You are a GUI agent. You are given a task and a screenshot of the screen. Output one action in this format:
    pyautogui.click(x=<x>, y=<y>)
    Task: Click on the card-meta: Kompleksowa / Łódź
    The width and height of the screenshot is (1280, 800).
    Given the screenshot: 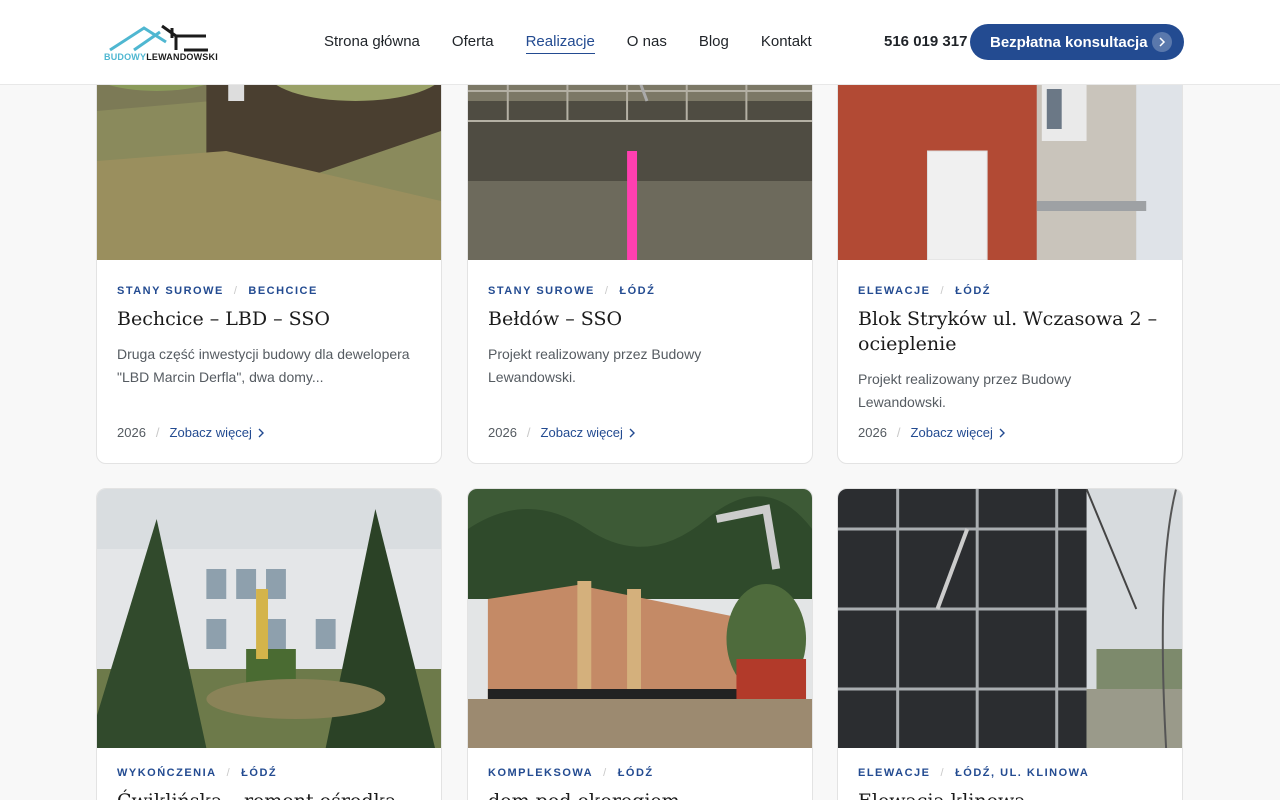 What is the action you would take?
    pyautogui.click(x=571, y=773)
    